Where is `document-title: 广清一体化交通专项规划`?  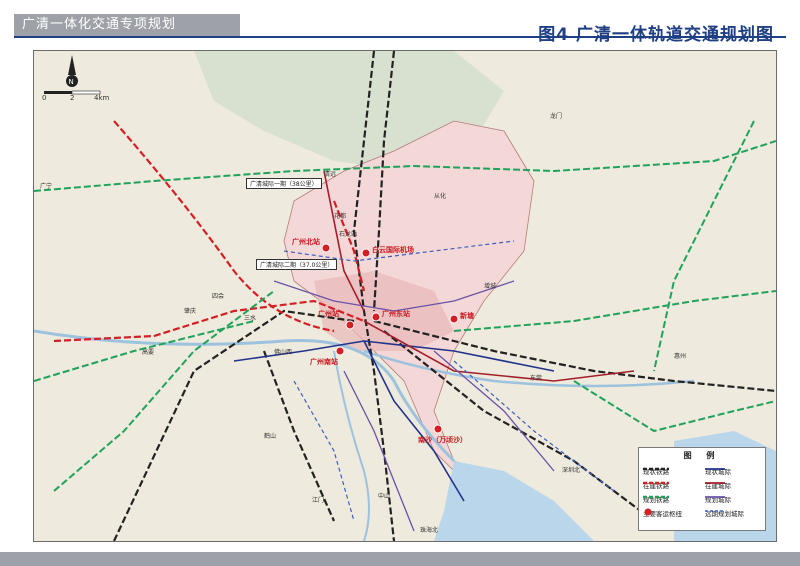
document-title: 广清一体化交通专项规划 is located at coordinates (99, 24).